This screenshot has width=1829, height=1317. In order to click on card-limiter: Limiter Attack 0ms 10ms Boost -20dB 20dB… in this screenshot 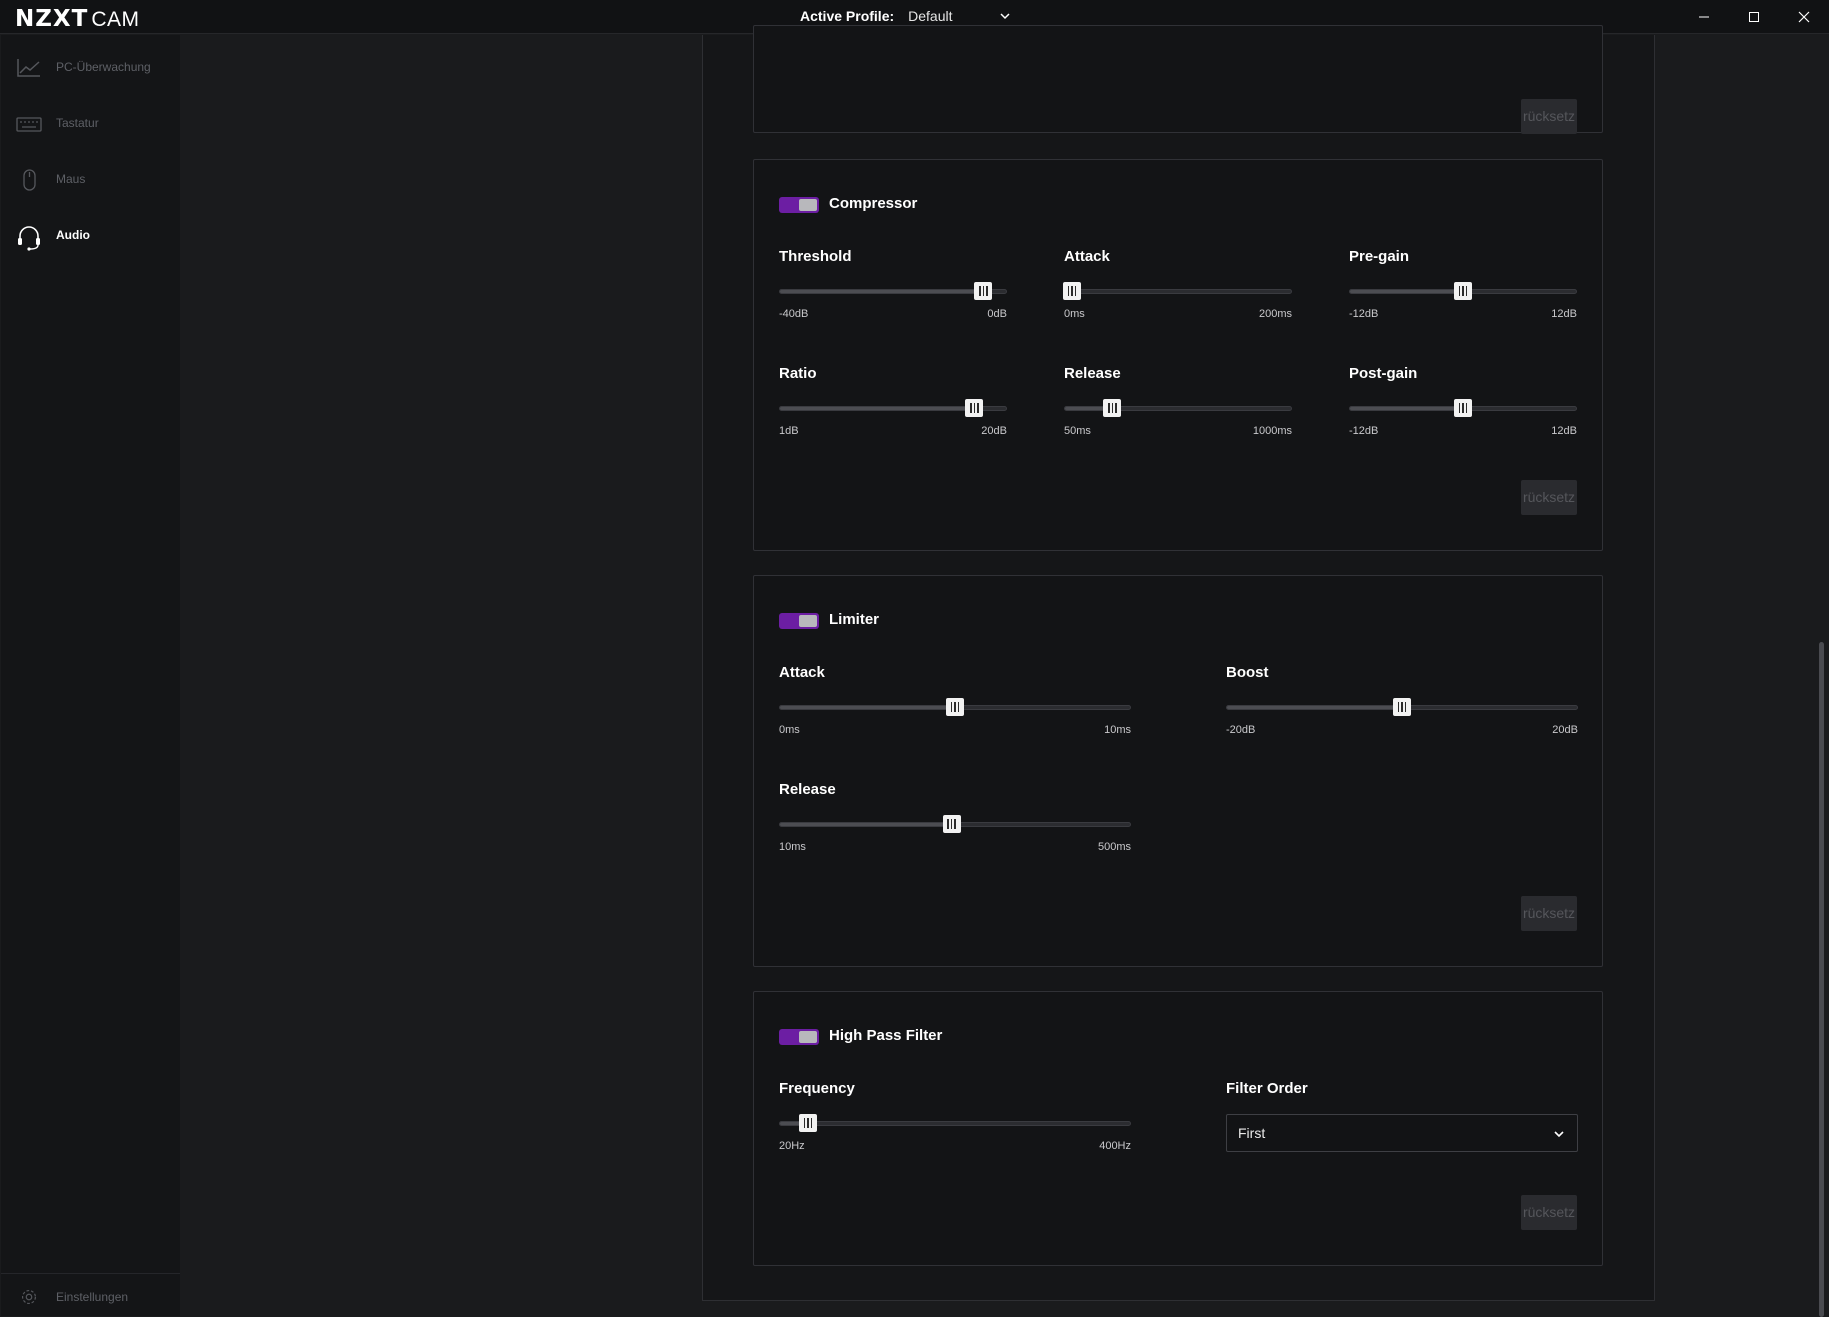, I will do `click(1178, 771)`.